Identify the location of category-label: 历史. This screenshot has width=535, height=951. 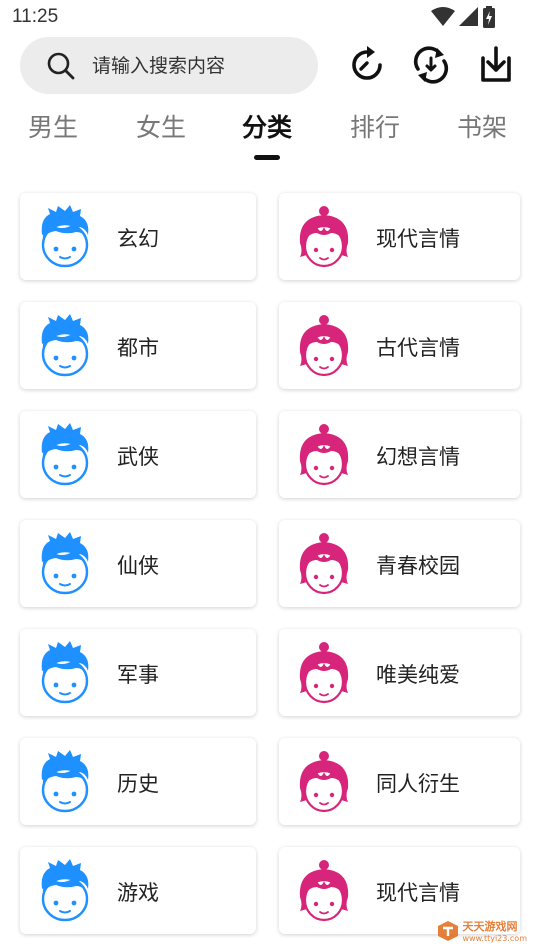
(138, 784).